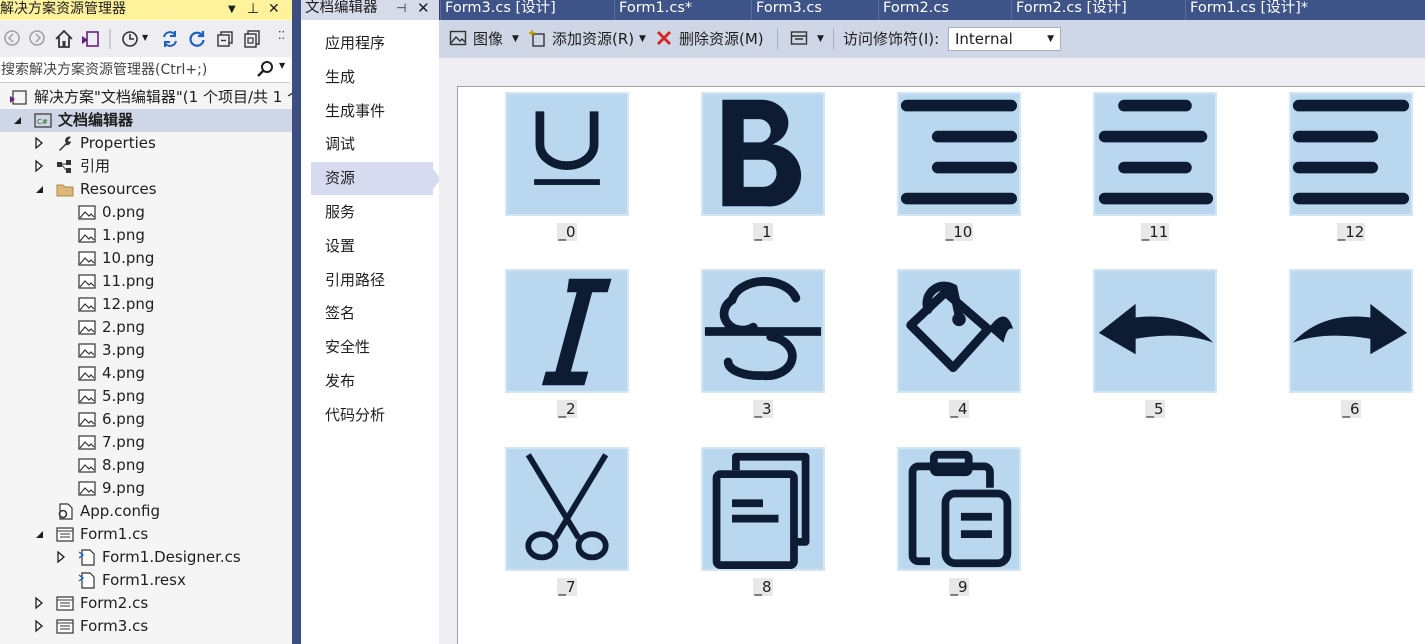 The image size is (1425, 644). Describe the element at coordinates (146, 442) in the screenshot. I see `tree-item: 7.png` at that location.